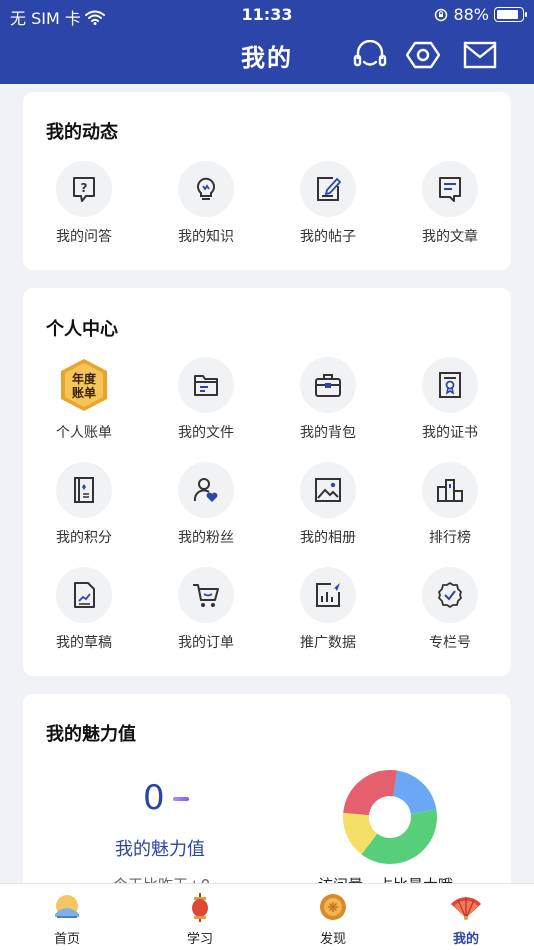  What do you see at coordinates (267, 14) in the screenshot?
I see `status-bar: 无 SIM 卡 11:33 88%` at bounding box center [267, 14].